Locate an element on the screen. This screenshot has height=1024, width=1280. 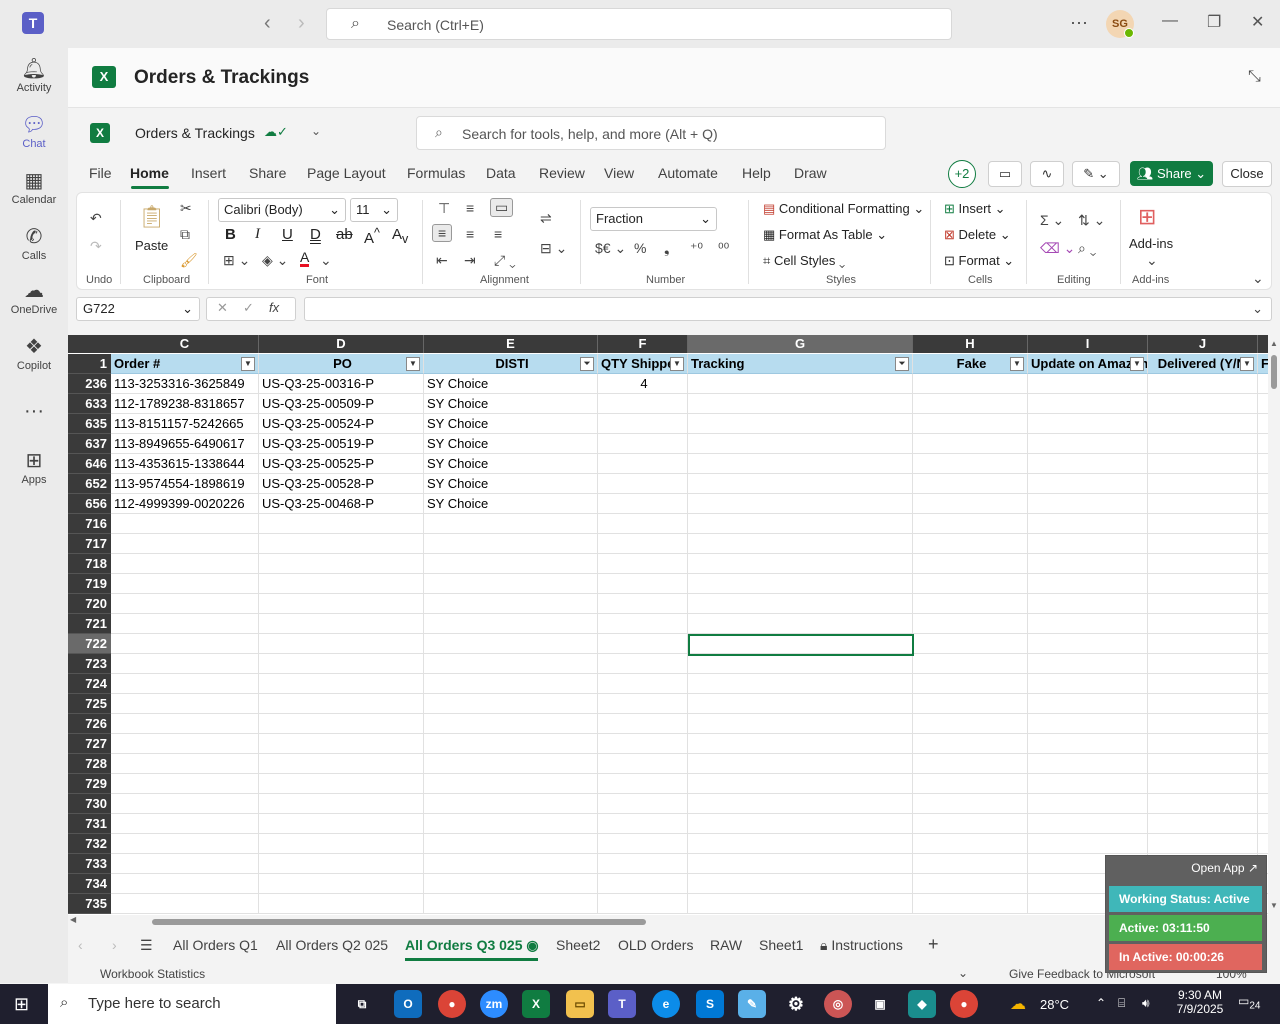
tab-help: Help is located at coordinates (756, 173).